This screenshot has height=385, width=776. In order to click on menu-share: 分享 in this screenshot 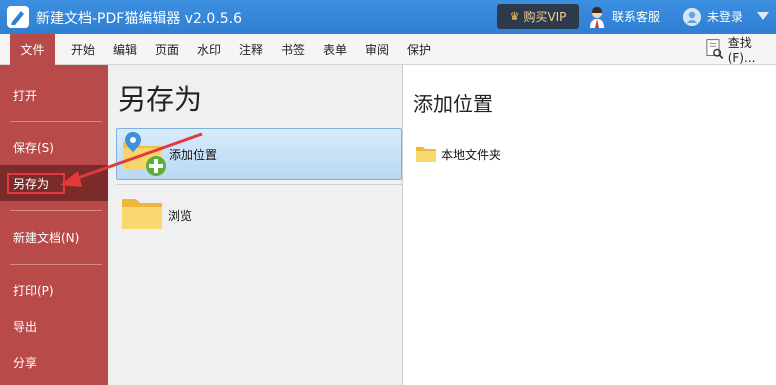, I will do `click(54, 362)`.